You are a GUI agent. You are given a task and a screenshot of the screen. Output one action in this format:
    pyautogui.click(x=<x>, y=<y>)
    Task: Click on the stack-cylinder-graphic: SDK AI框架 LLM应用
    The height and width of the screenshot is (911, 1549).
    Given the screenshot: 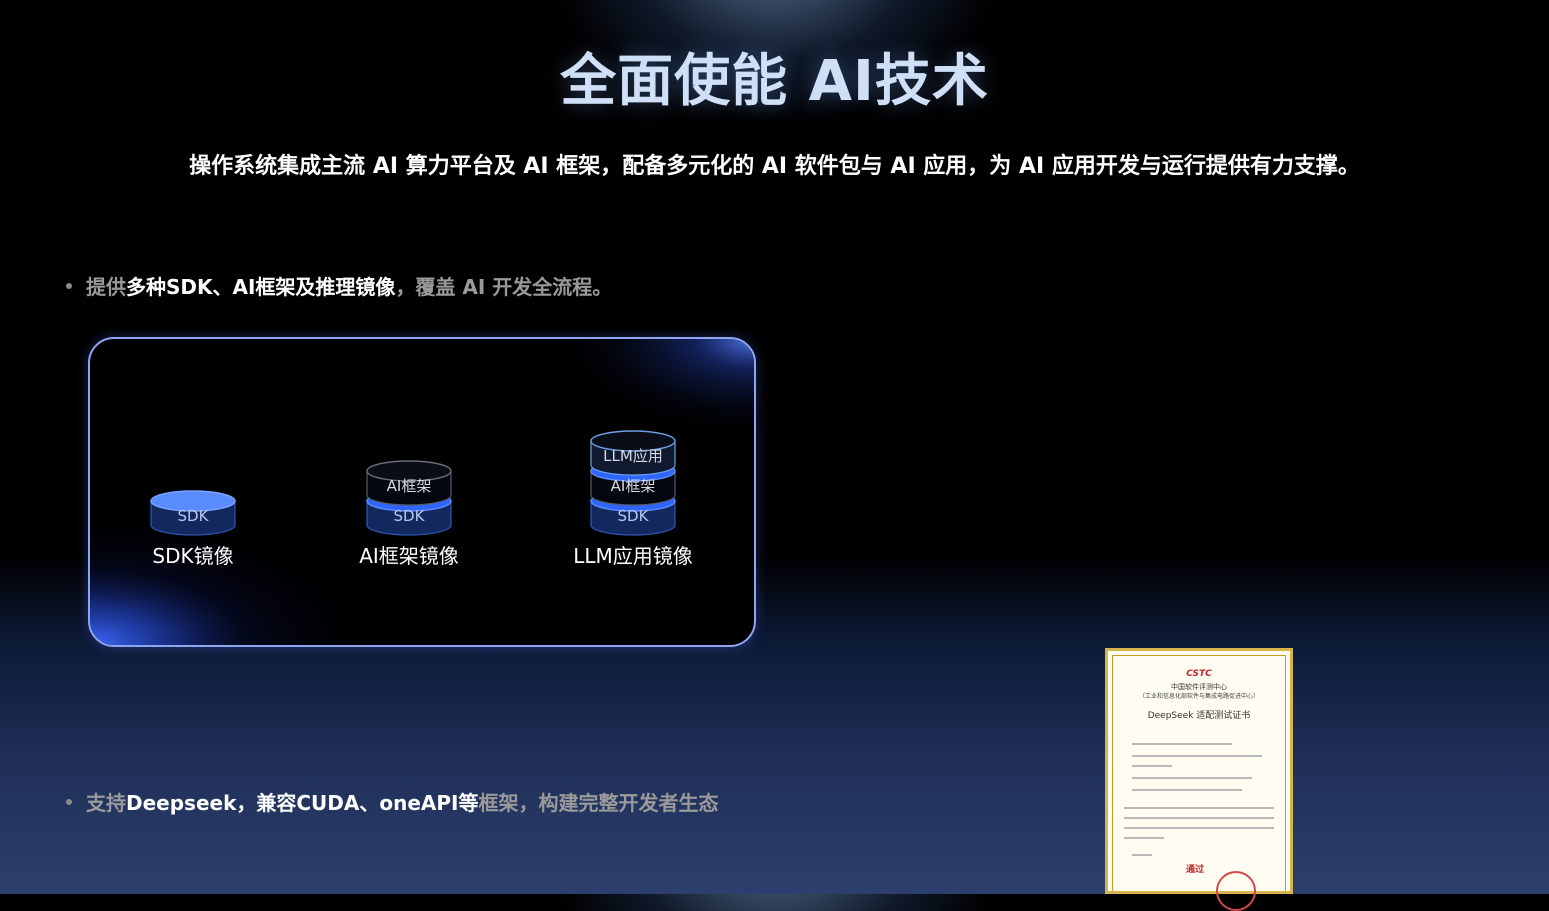 What is the action you would take?
    pyautogui.click(x=633, y=483)
    